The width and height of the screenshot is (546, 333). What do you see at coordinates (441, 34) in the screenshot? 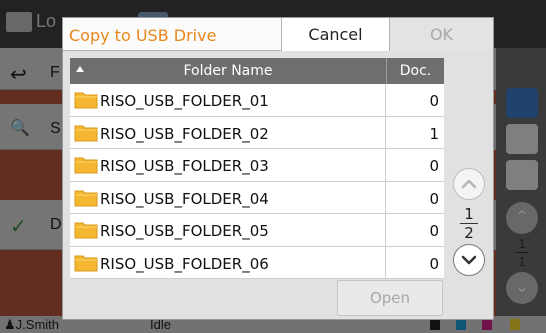
I see `ok-button: OK` at bounding box center [441, 34].